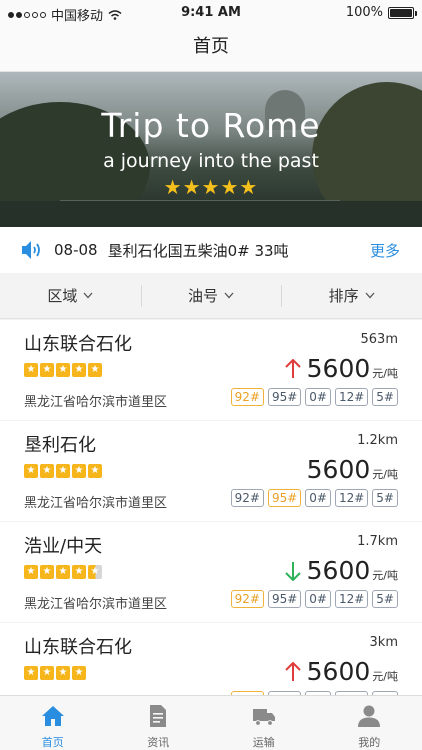 Image resolution: width=422 pixels, height=750 pixels. What do you see at coordinates (211, 125) in the screenshot?
I see `banner-title: Trip to Rome` at bounding box center [211, 125].